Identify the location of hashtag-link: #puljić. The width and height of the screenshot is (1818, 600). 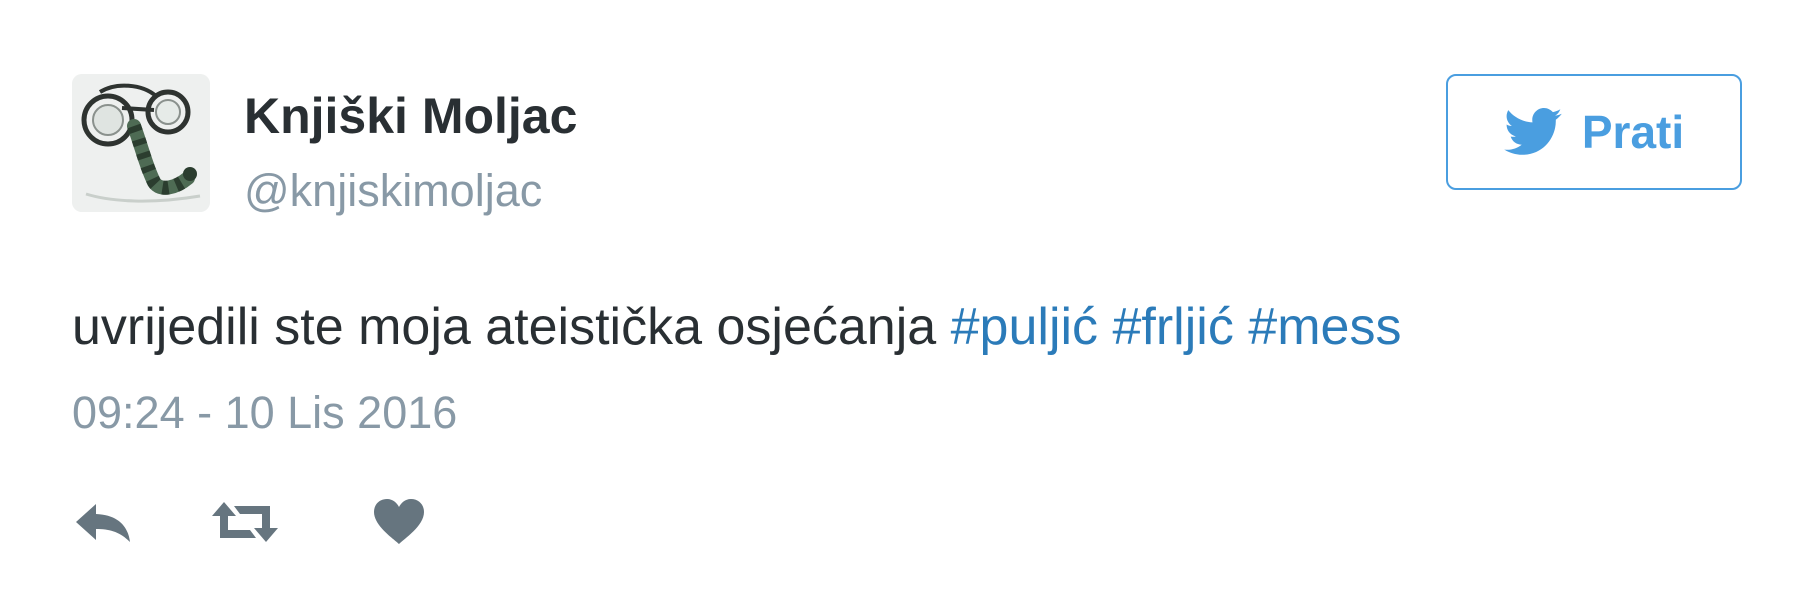
(1024, 327).